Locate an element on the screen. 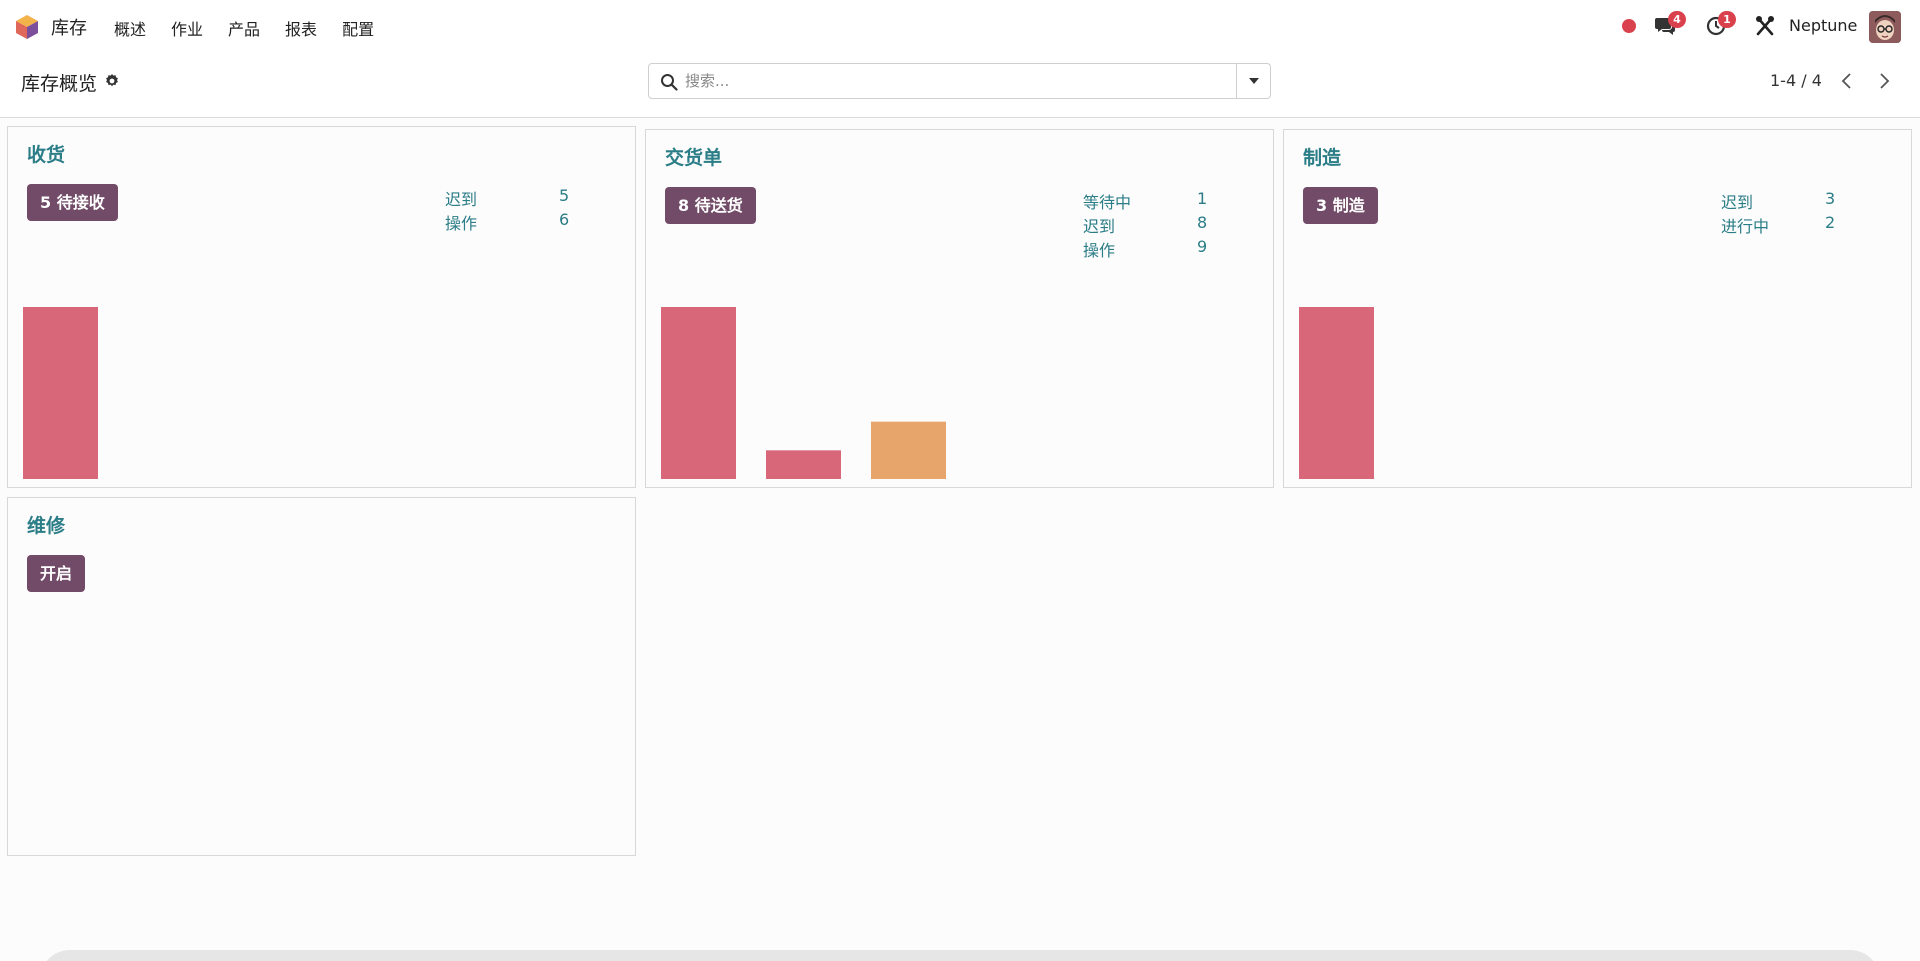 The height and width of the screenshot is (961, 1920). inventory-app-icon is located at coordinates (27, 27).